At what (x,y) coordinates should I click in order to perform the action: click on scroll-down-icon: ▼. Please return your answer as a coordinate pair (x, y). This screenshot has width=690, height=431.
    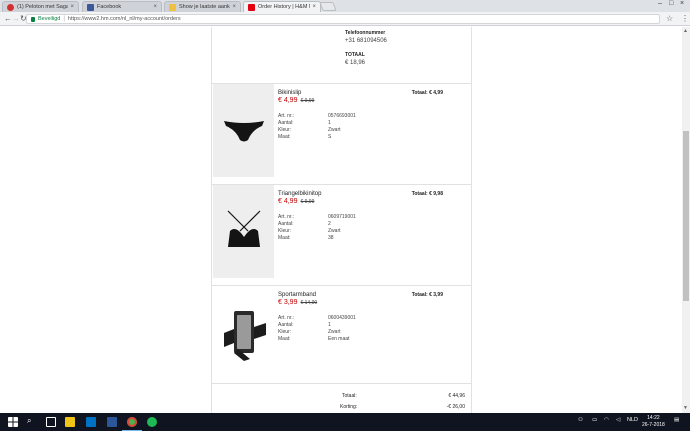
    Looking at the image, I should click on (685, 408).